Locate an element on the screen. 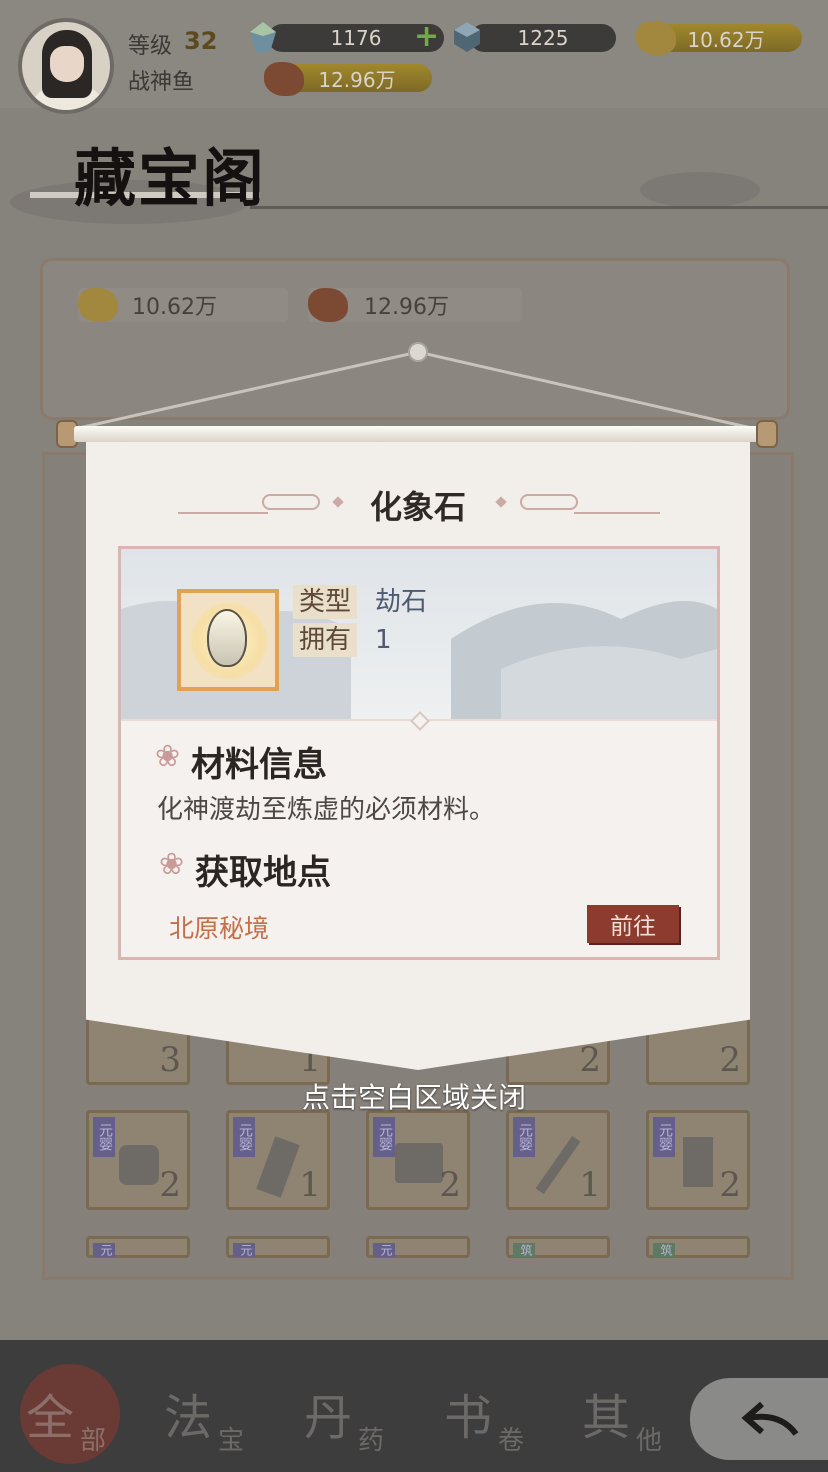 The image size is (828, 1472). item-icon-frame is located at coordinates (228, 640).